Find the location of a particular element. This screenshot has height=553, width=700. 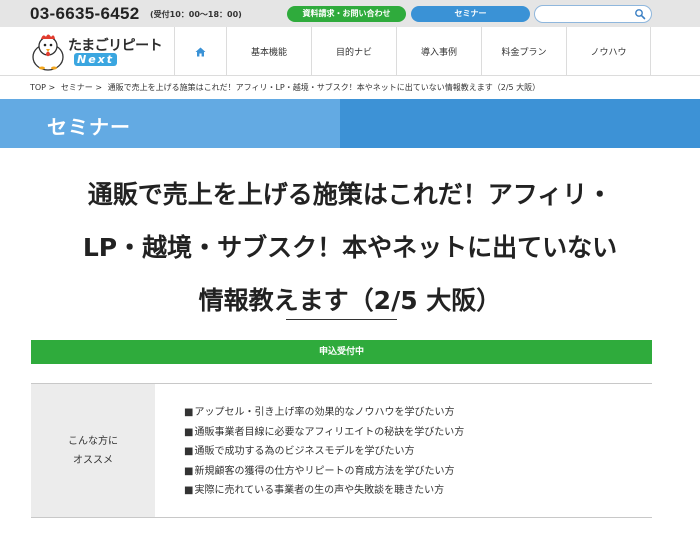

breadcrumb-top: TOP > is located at coordinates (42, 87).